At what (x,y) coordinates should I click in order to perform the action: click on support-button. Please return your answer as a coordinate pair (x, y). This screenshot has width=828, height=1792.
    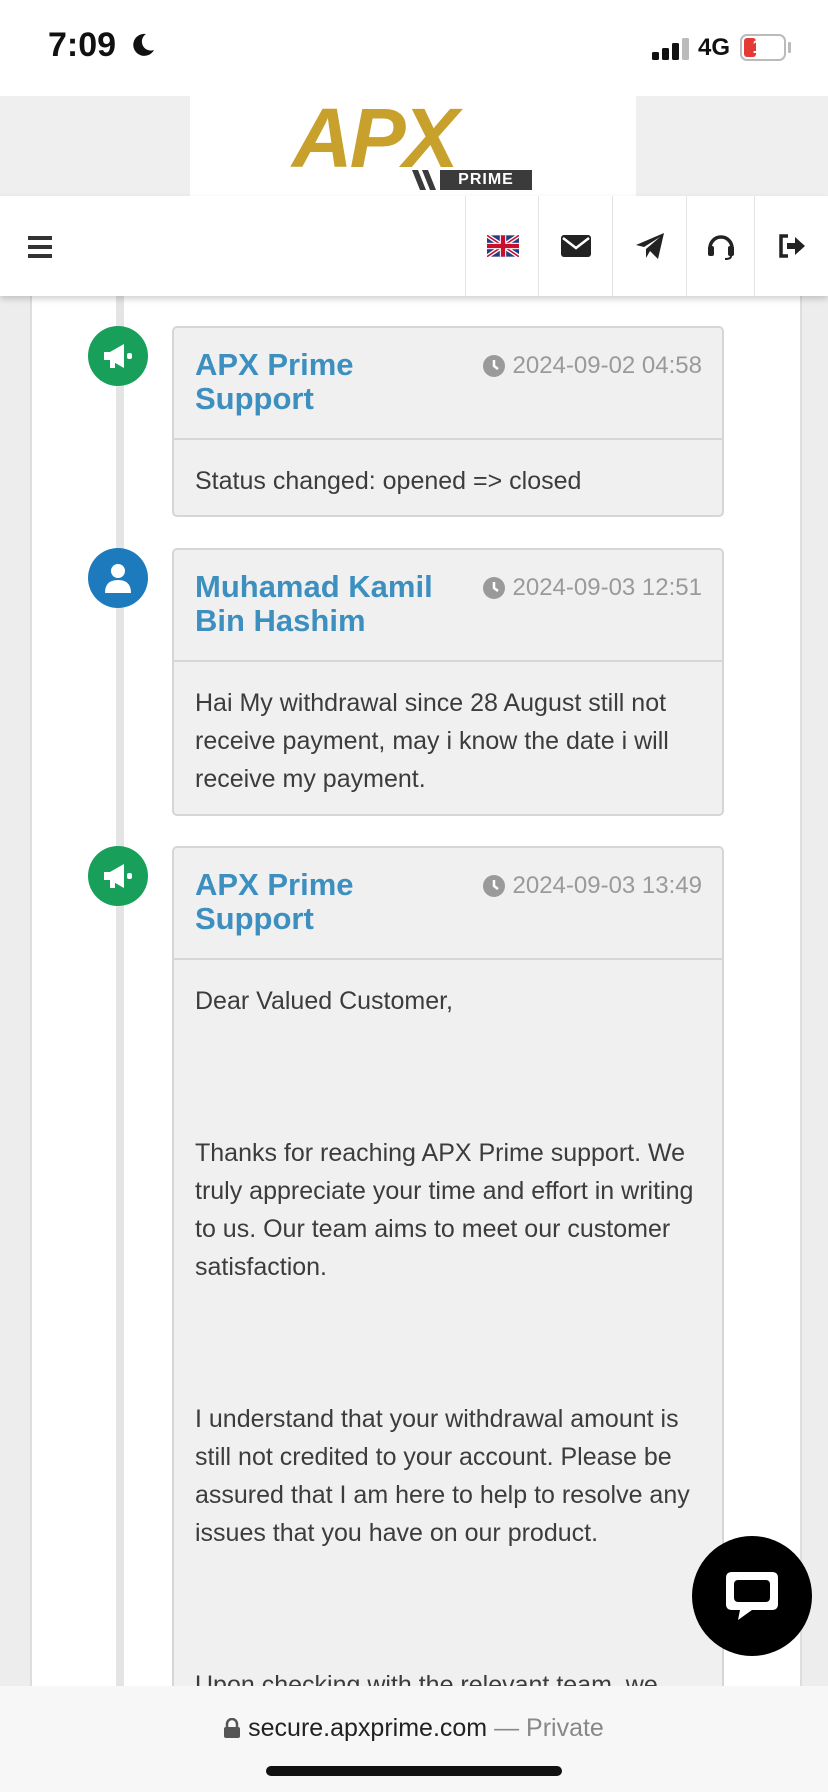
    Looking at the image, I should click on (720, 246).